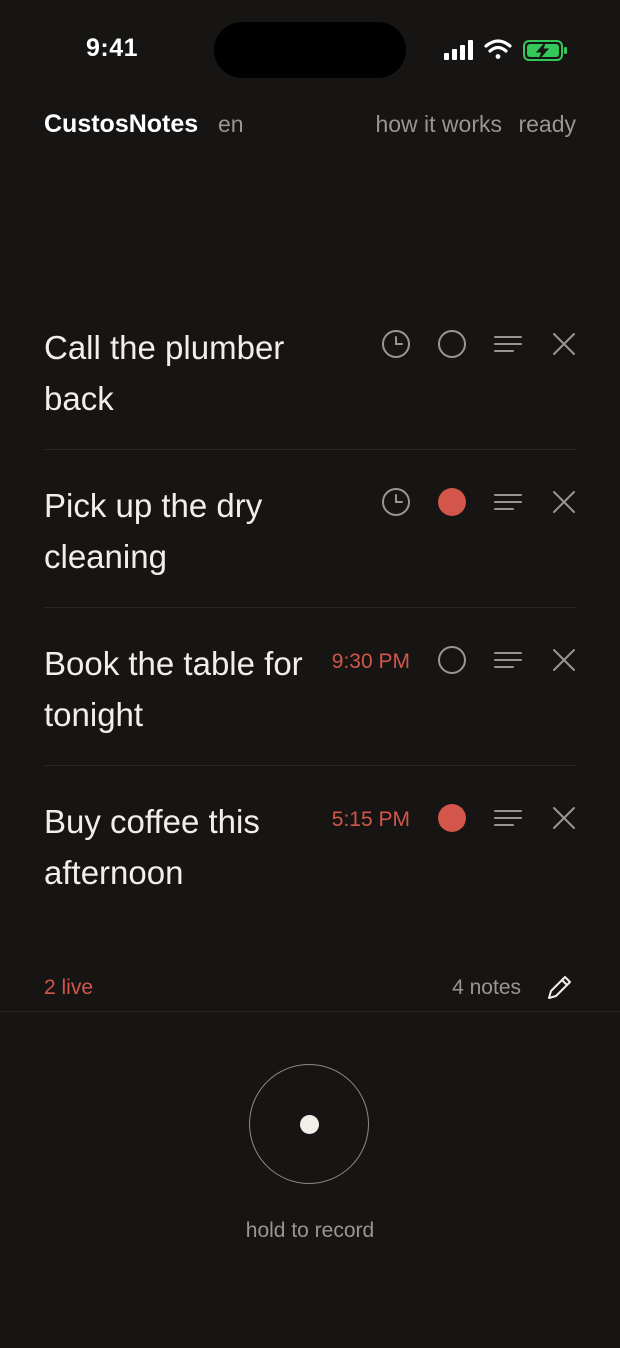 The height and width of the screenshot is (1348, 620). I want to click on note-row: Buy coffee this afternoon 5:15 PM, so click(310, 844).